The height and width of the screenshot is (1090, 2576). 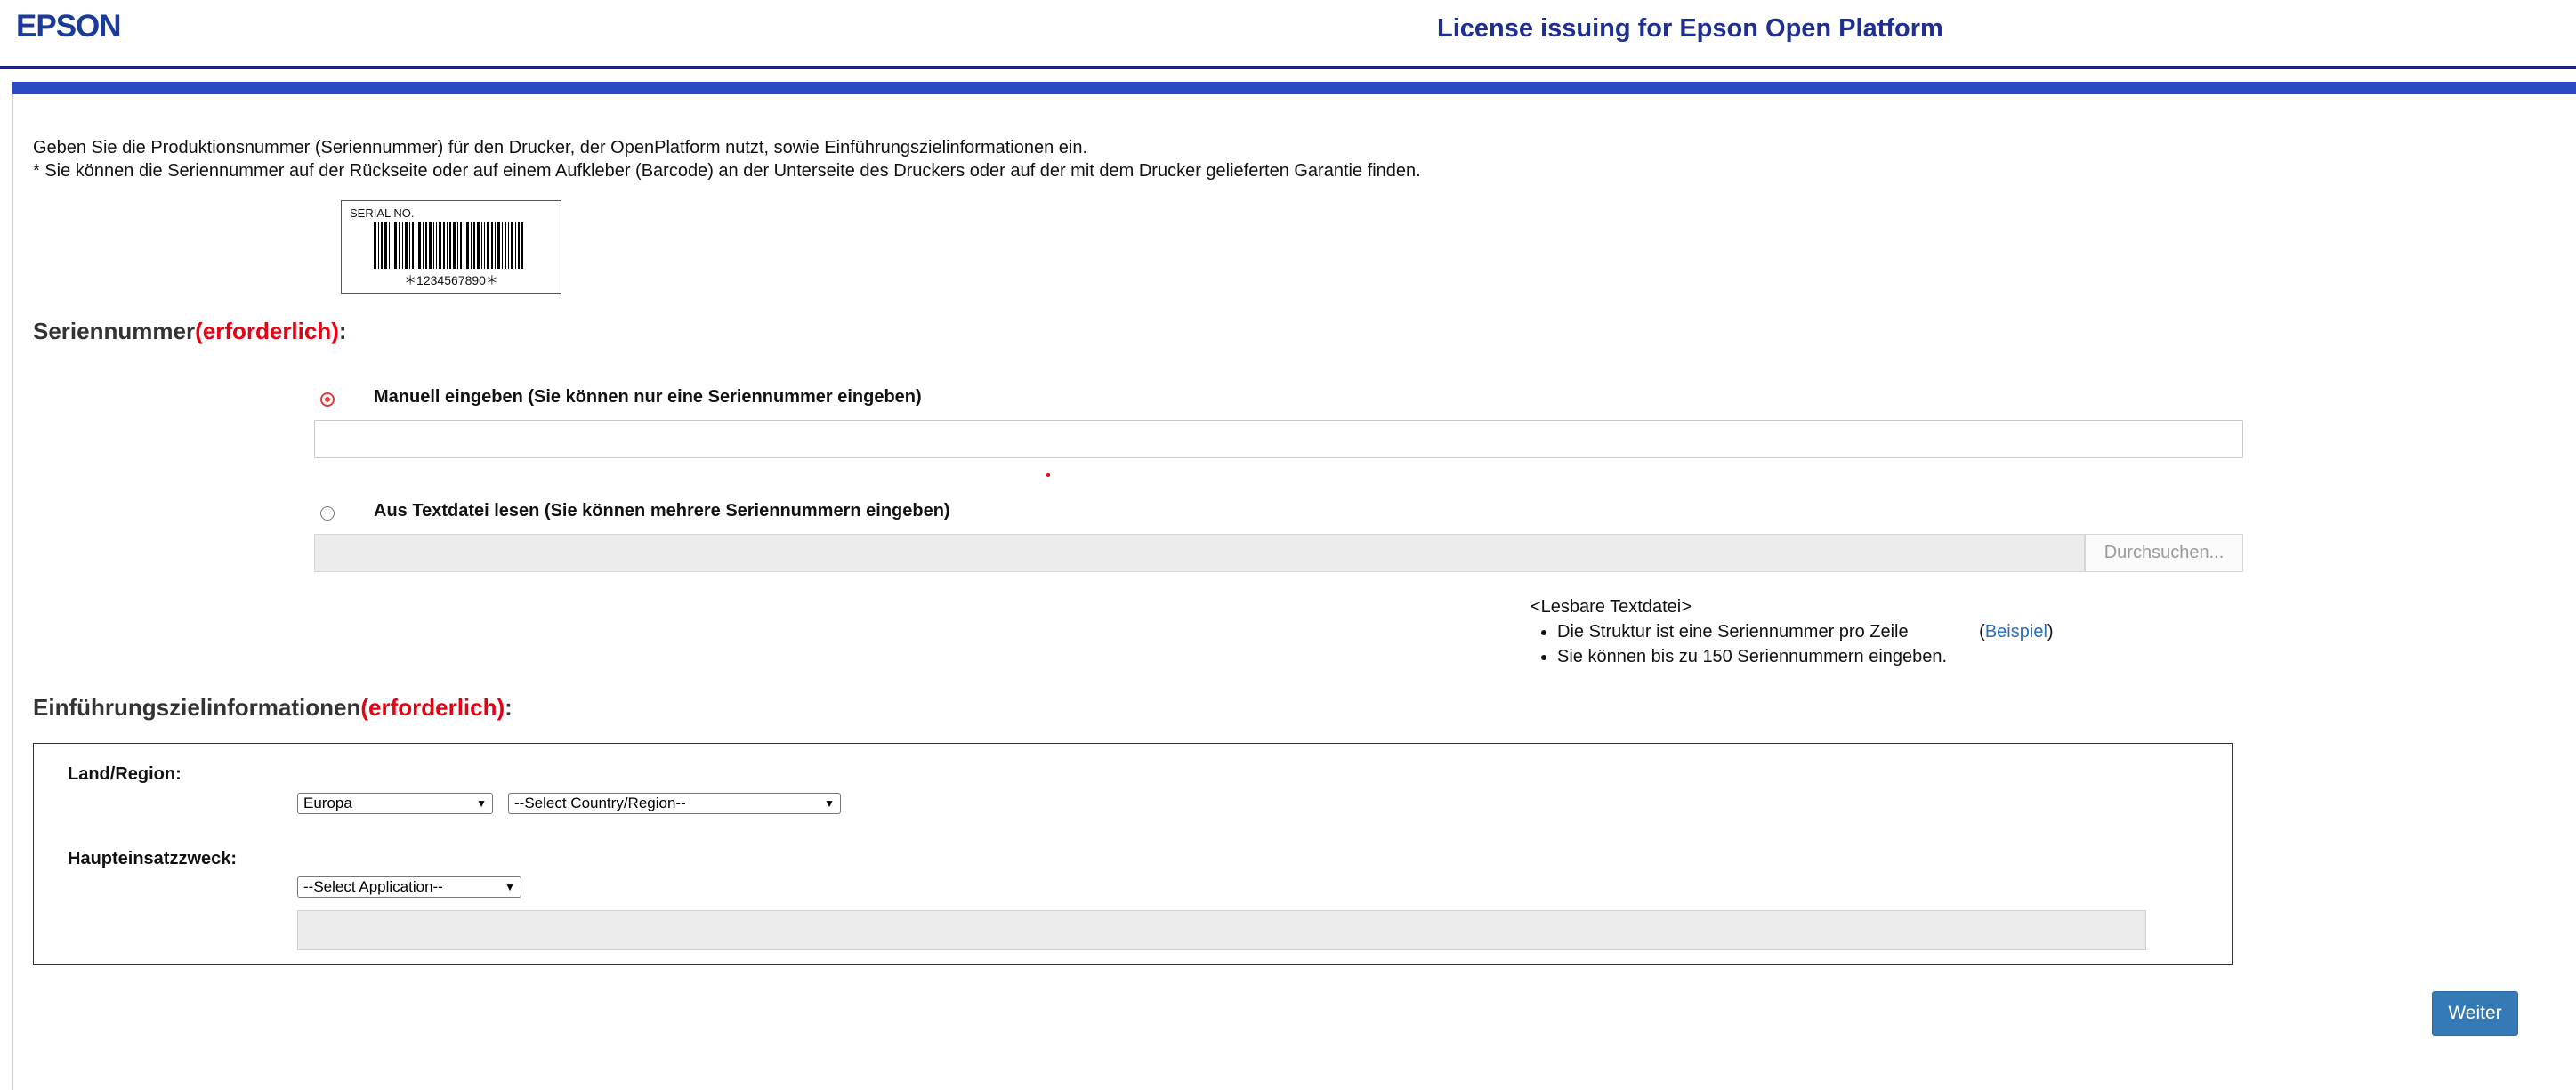 What do you see at coordinates (600, 803) in the screenshot?
I see `country-select-value: --Select Country/Region--` at bounding box center [600, 803].